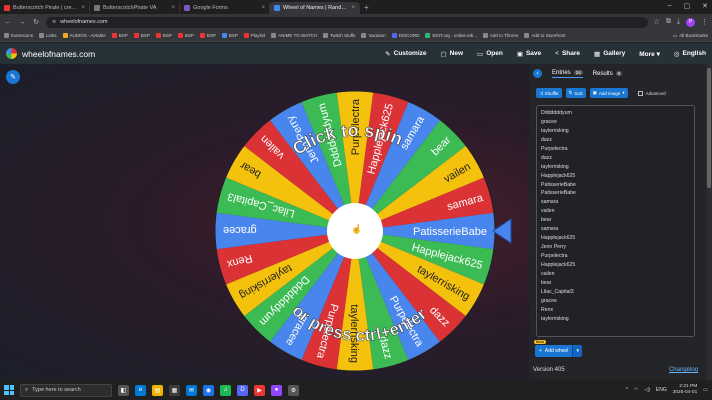 The image size is (712, 400). I want to click on advanced-checkbox, so click(640, 93).